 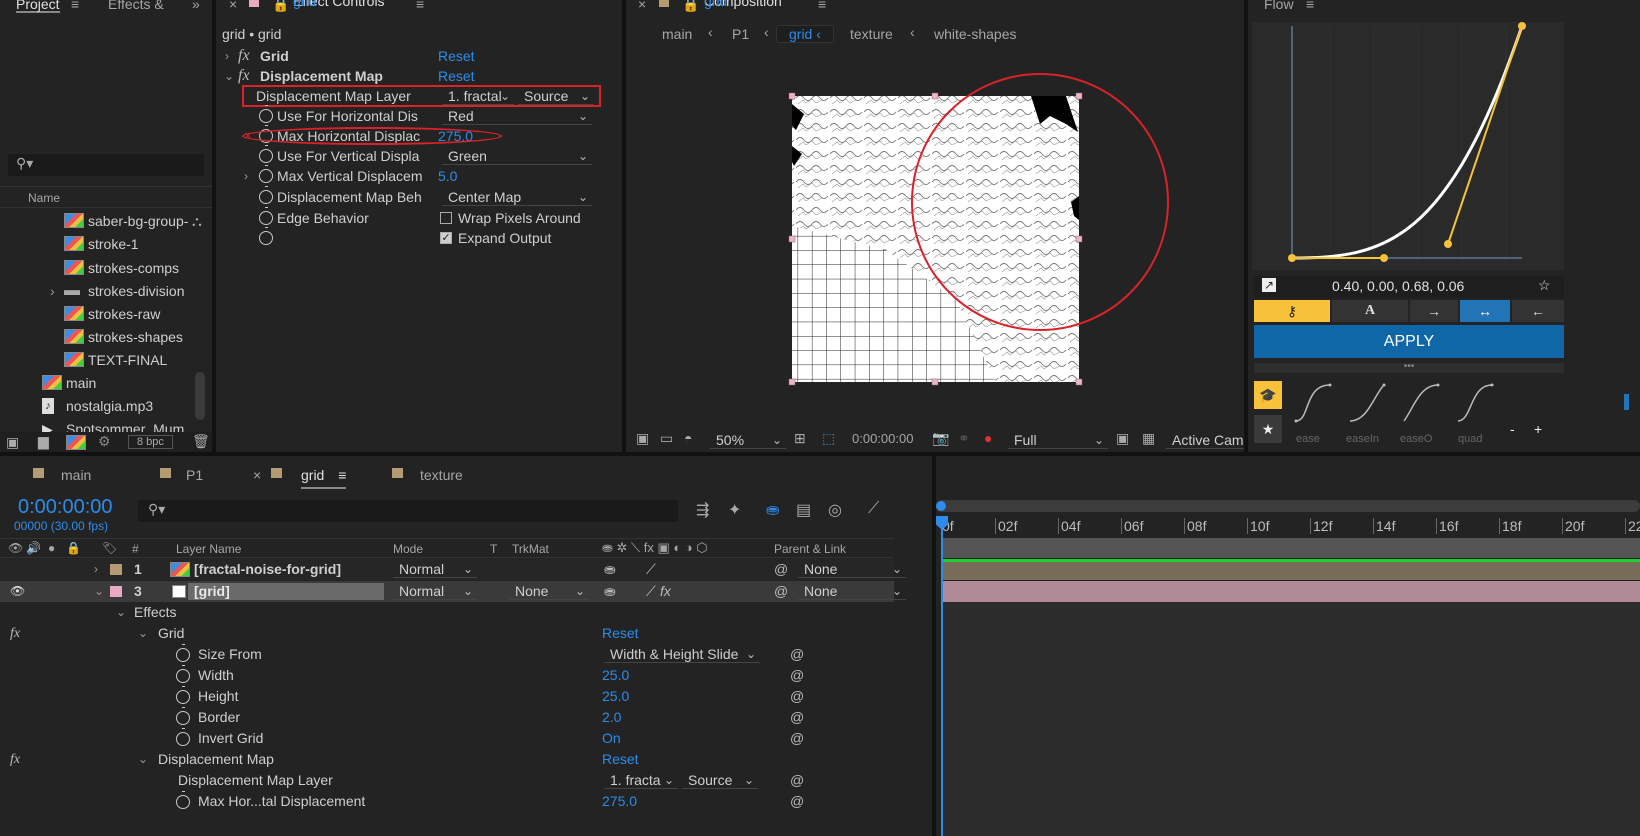 What do you see at coordinates (677, 34) in the screenshot?
I see `crumb-main: main` at bounding box center [677, 34].